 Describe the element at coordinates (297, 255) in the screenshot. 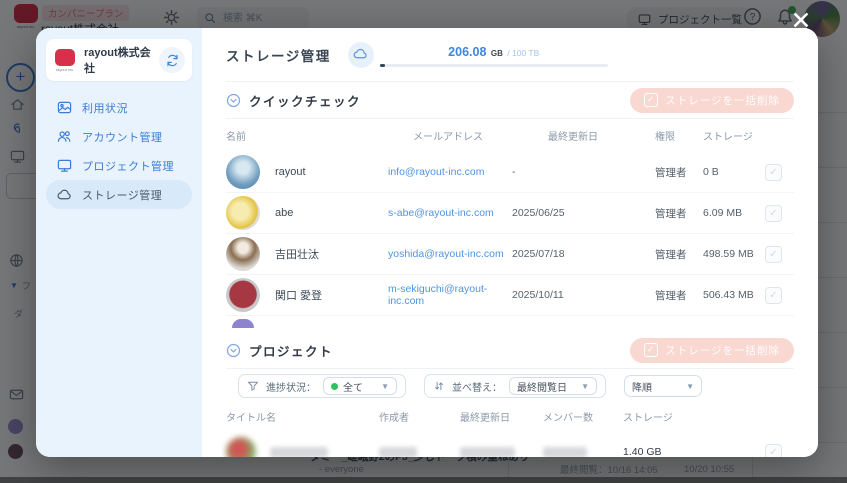

I see `member-name: 吉田壮汰` at that location.